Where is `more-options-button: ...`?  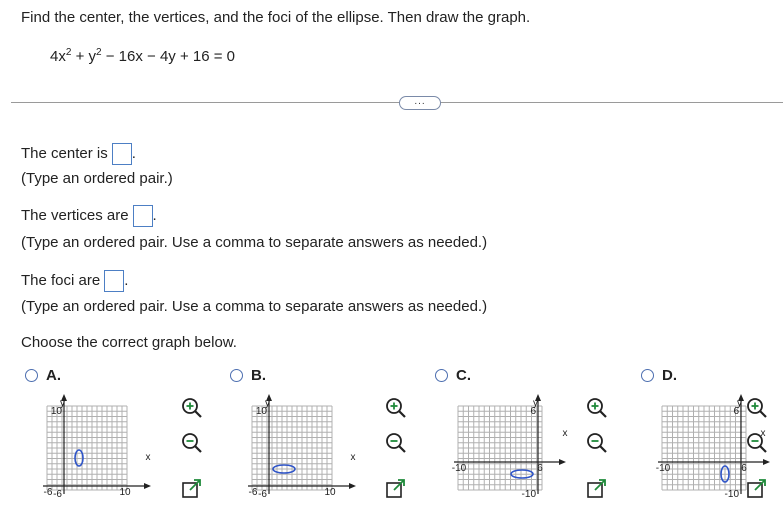 more-options-button: ... is located at coordinates (420, 103).